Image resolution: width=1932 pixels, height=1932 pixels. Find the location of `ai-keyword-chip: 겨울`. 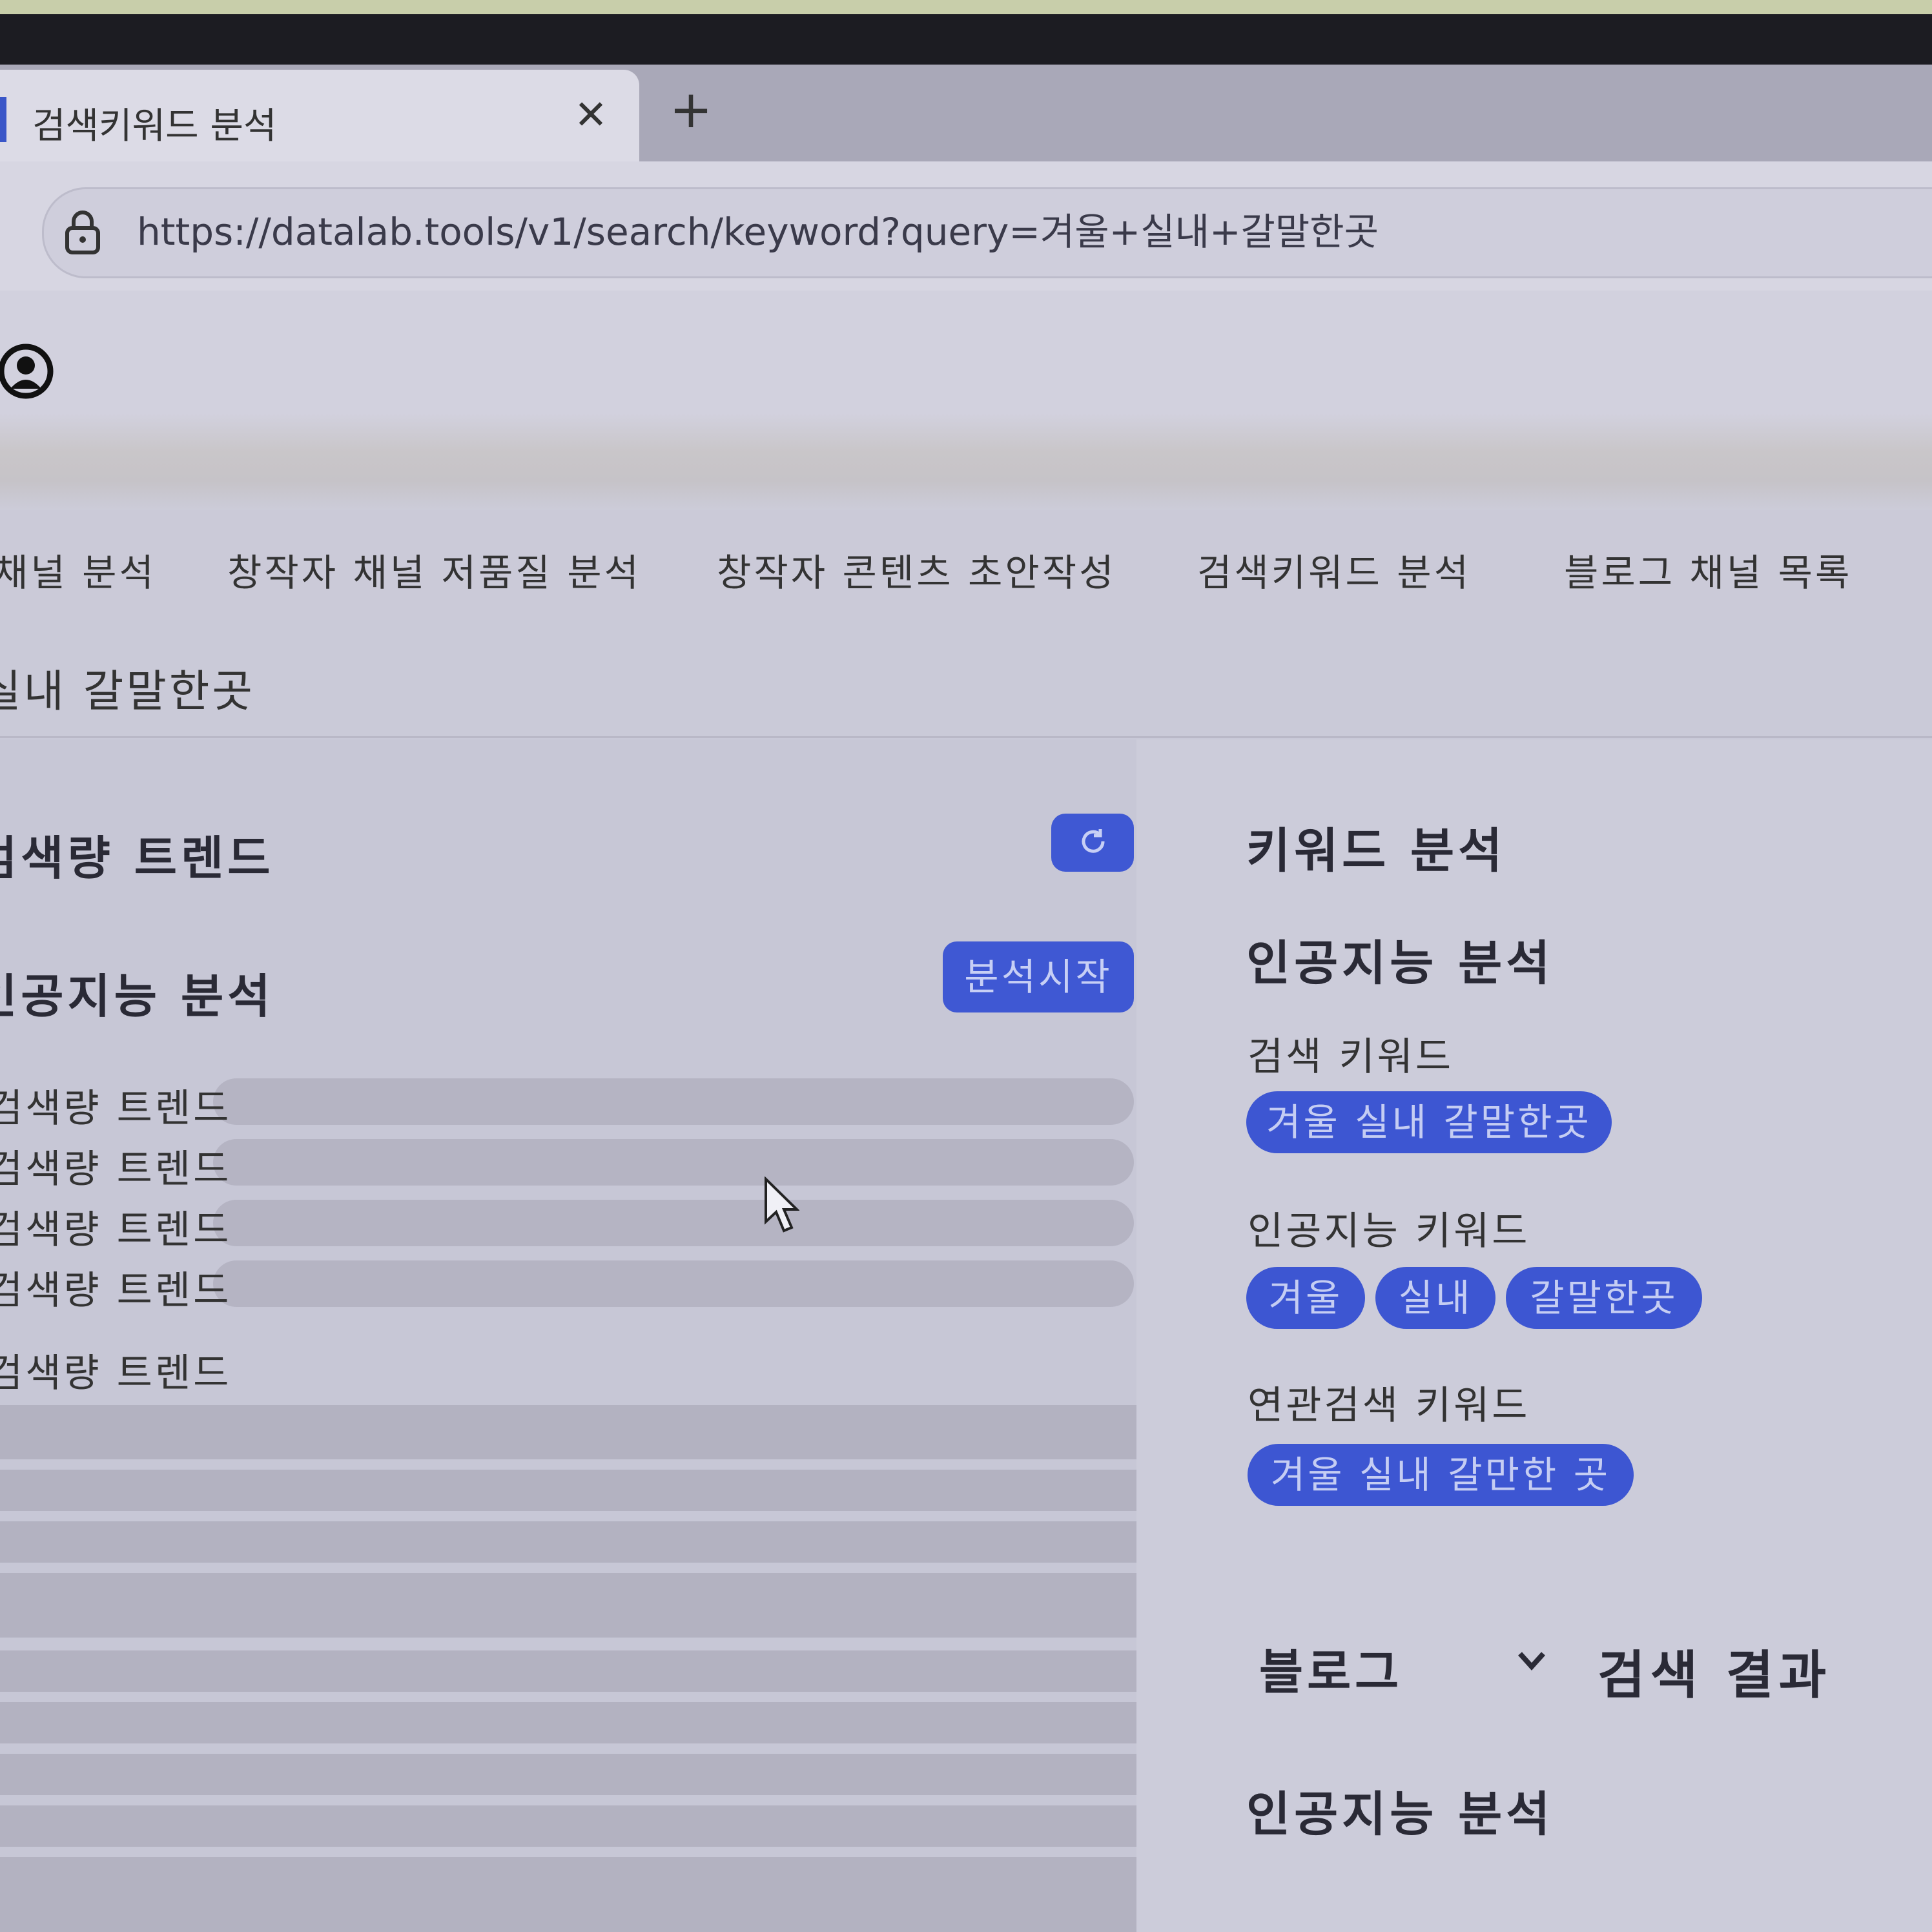

ai-keyword-chip: 겨울 is located at coordinates (1305, 1298).